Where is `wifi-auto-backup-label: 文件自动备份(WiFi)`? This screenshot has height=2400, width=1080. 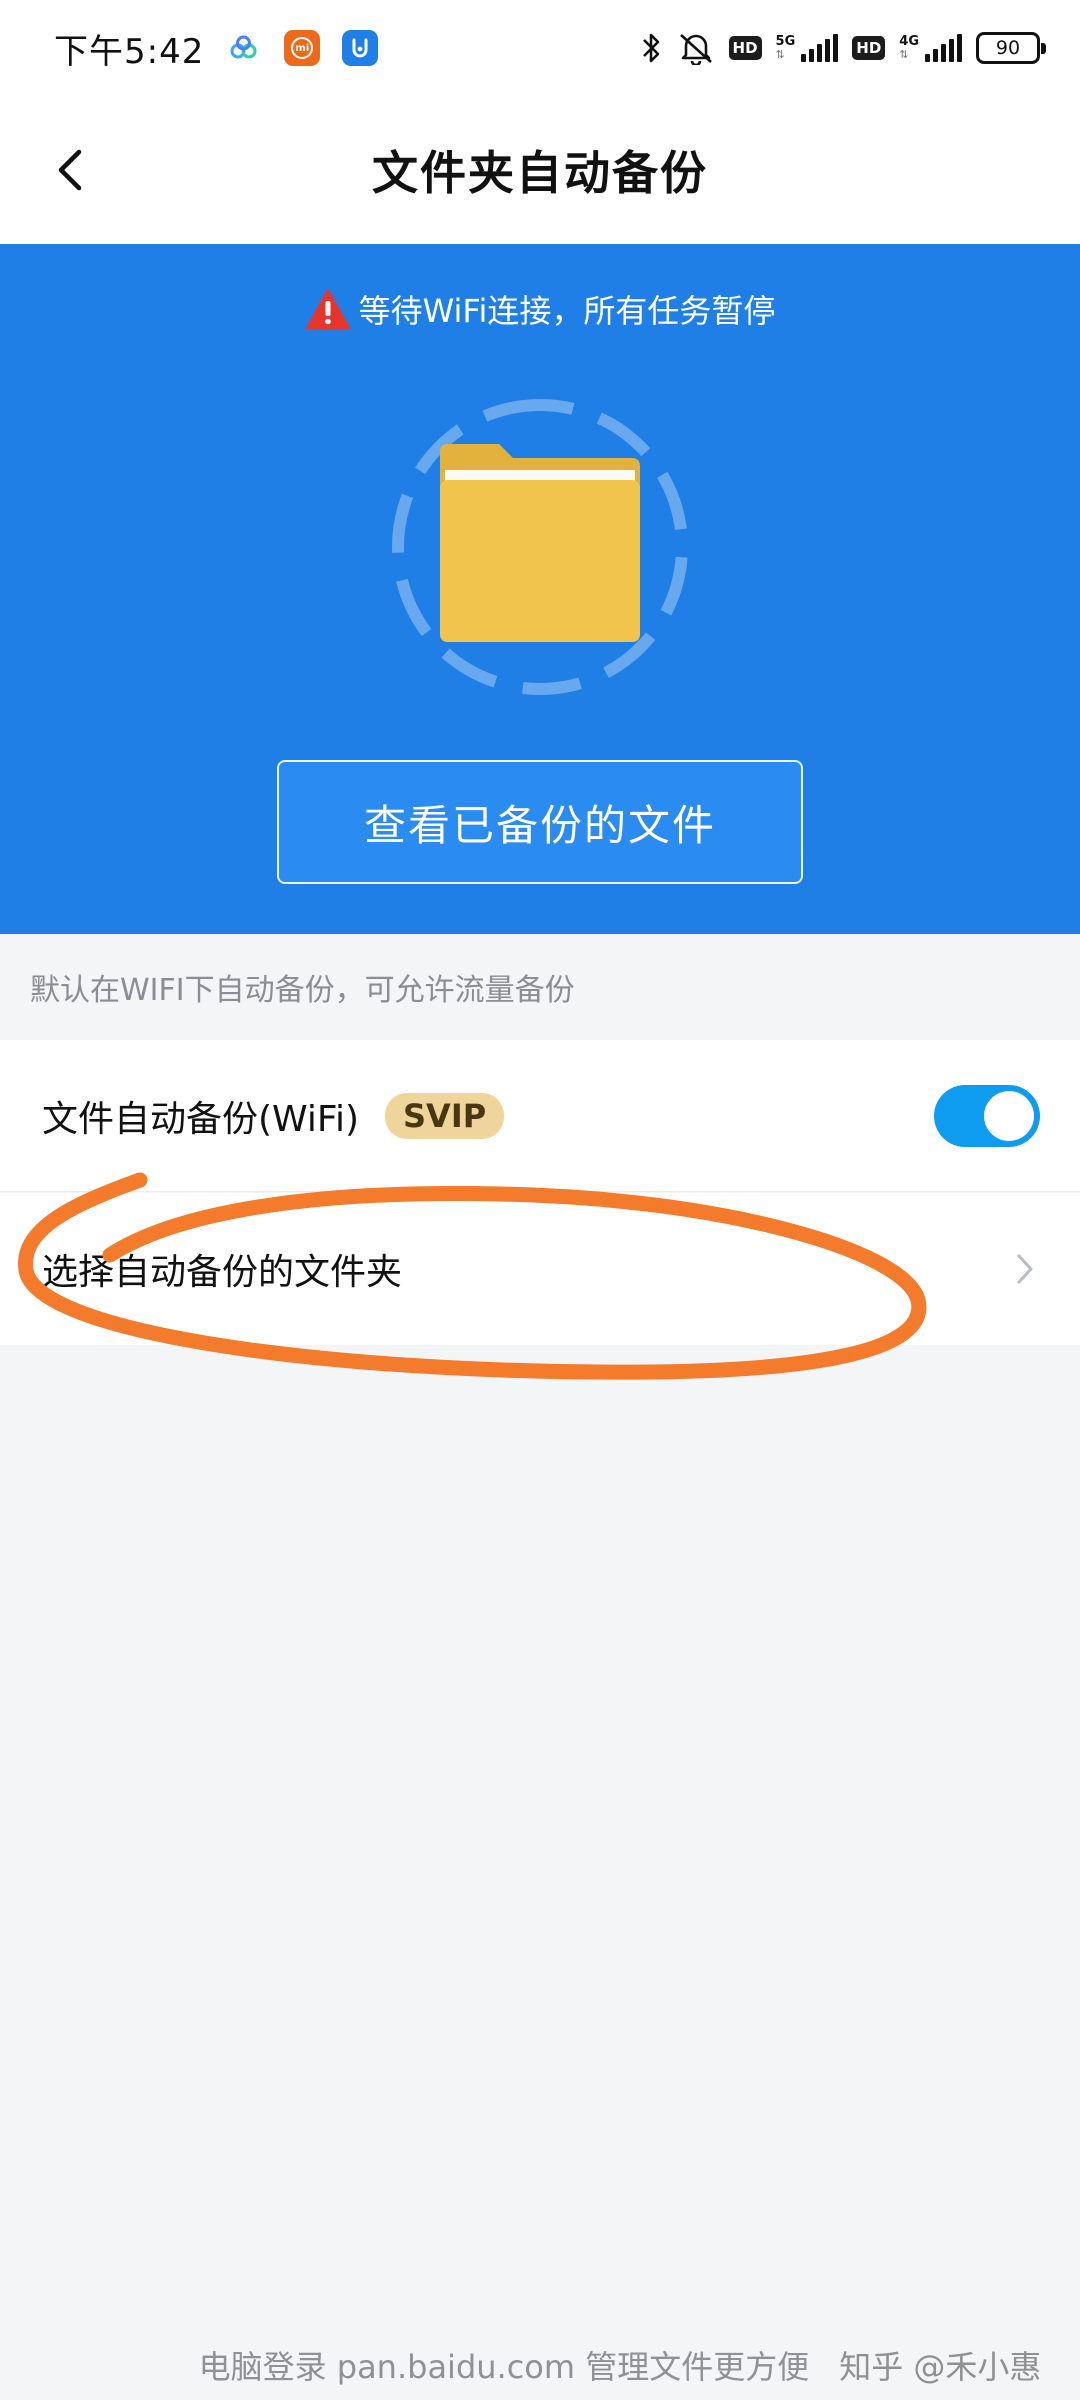
wifi-auto-backup-label: 文件自动备份(WiFi) is located at coordinates (200, 1119).